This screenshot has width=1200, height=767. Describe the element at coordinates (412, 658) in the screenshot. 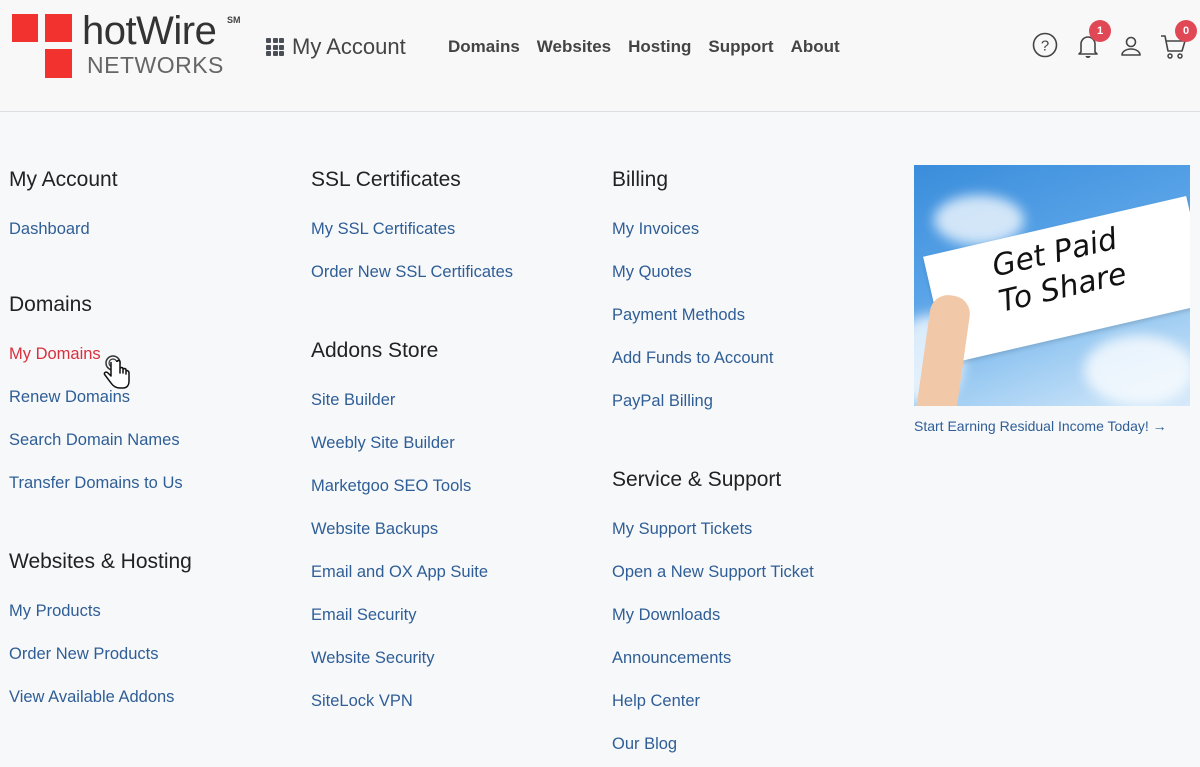

I see `link-website-security: Website Security` at that location.